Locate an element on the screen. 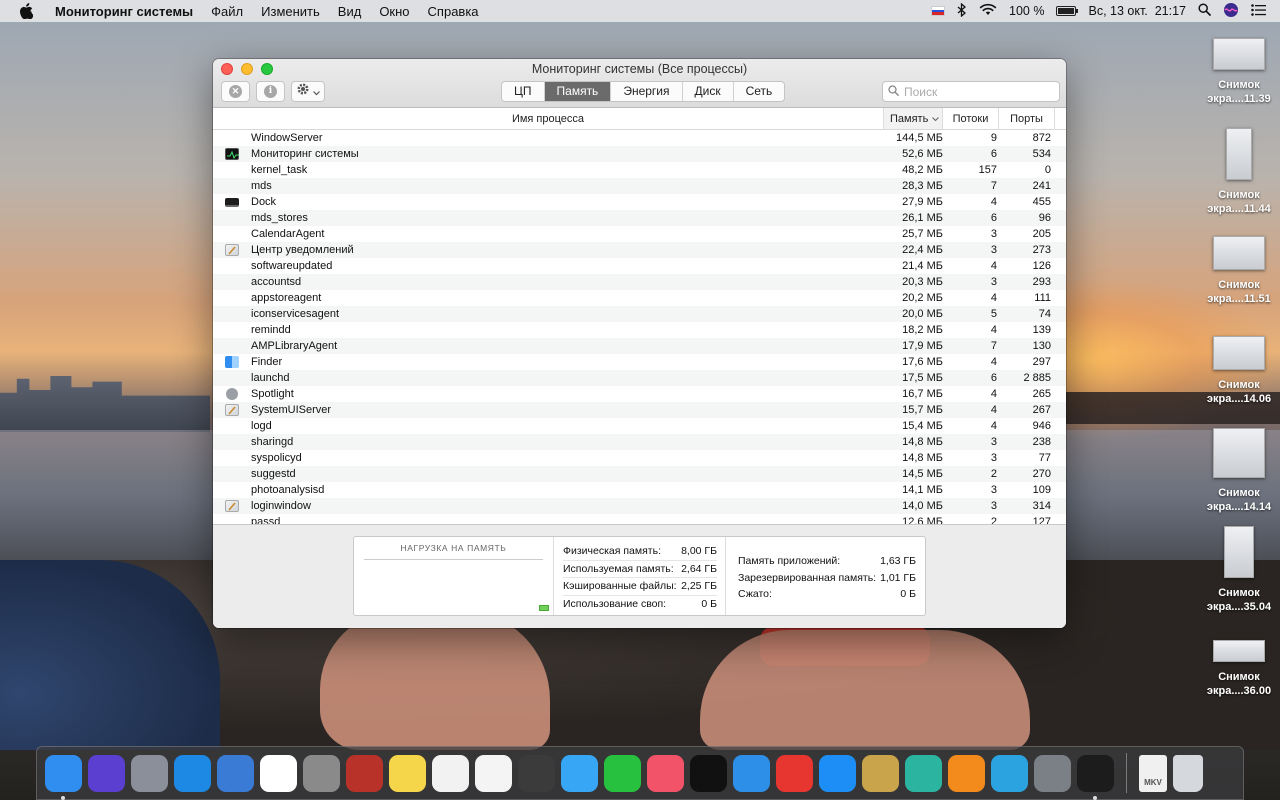 This screenshot has height=800, width=1280. photos-icon is located at coordinates (493, 773).